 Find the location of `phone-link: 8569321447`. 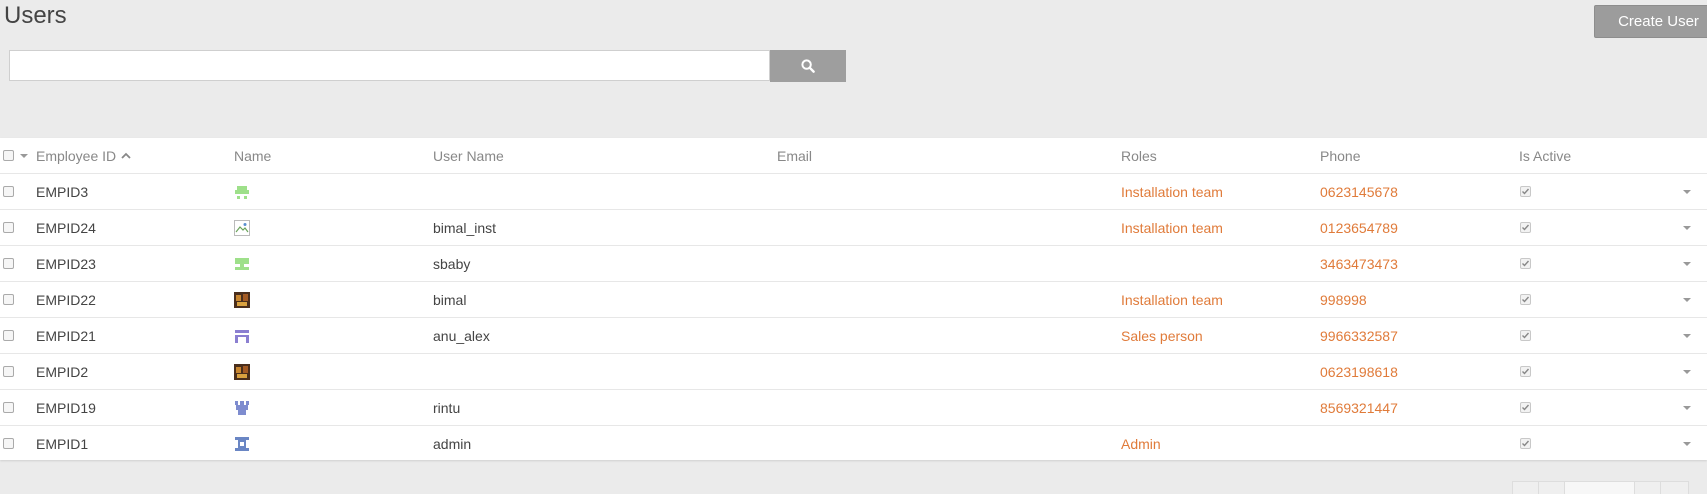

phone-link: 8569321447 is located at coordinates (1359, 407).